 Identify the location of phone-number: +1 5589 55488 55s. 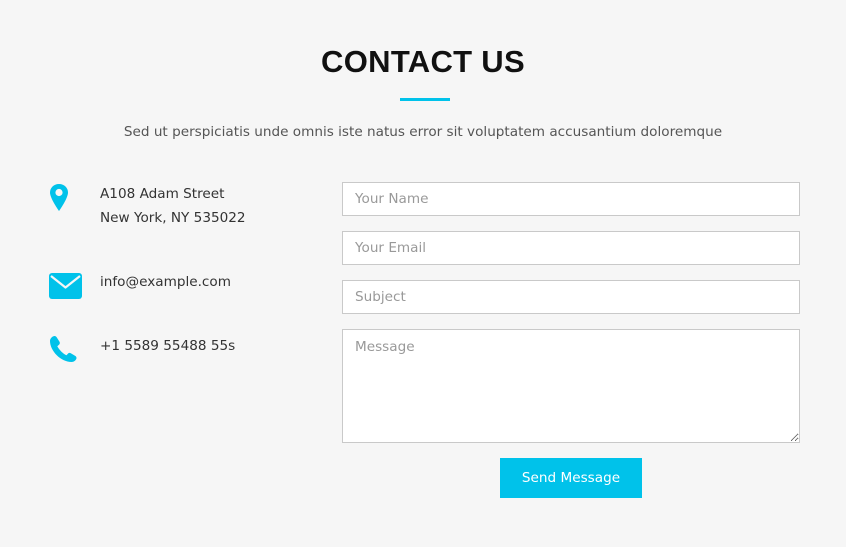
(167, 346).